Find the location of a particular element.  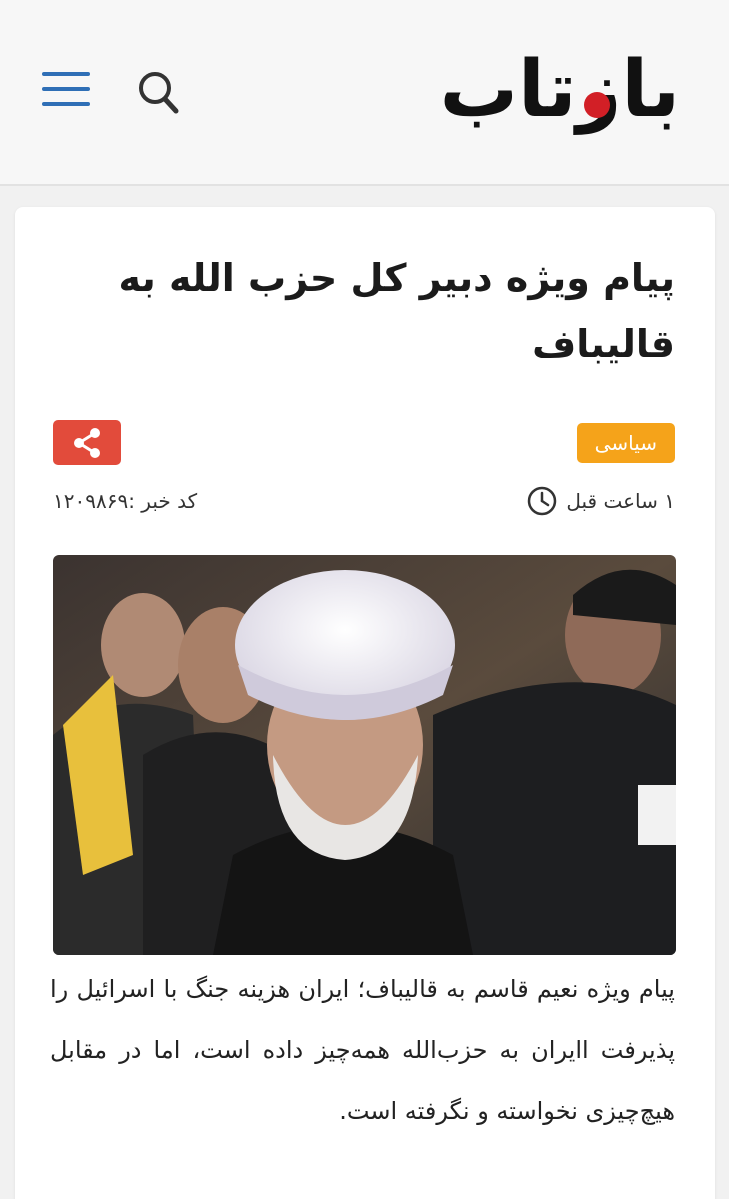

share-button is located at coordinates (87, 442).